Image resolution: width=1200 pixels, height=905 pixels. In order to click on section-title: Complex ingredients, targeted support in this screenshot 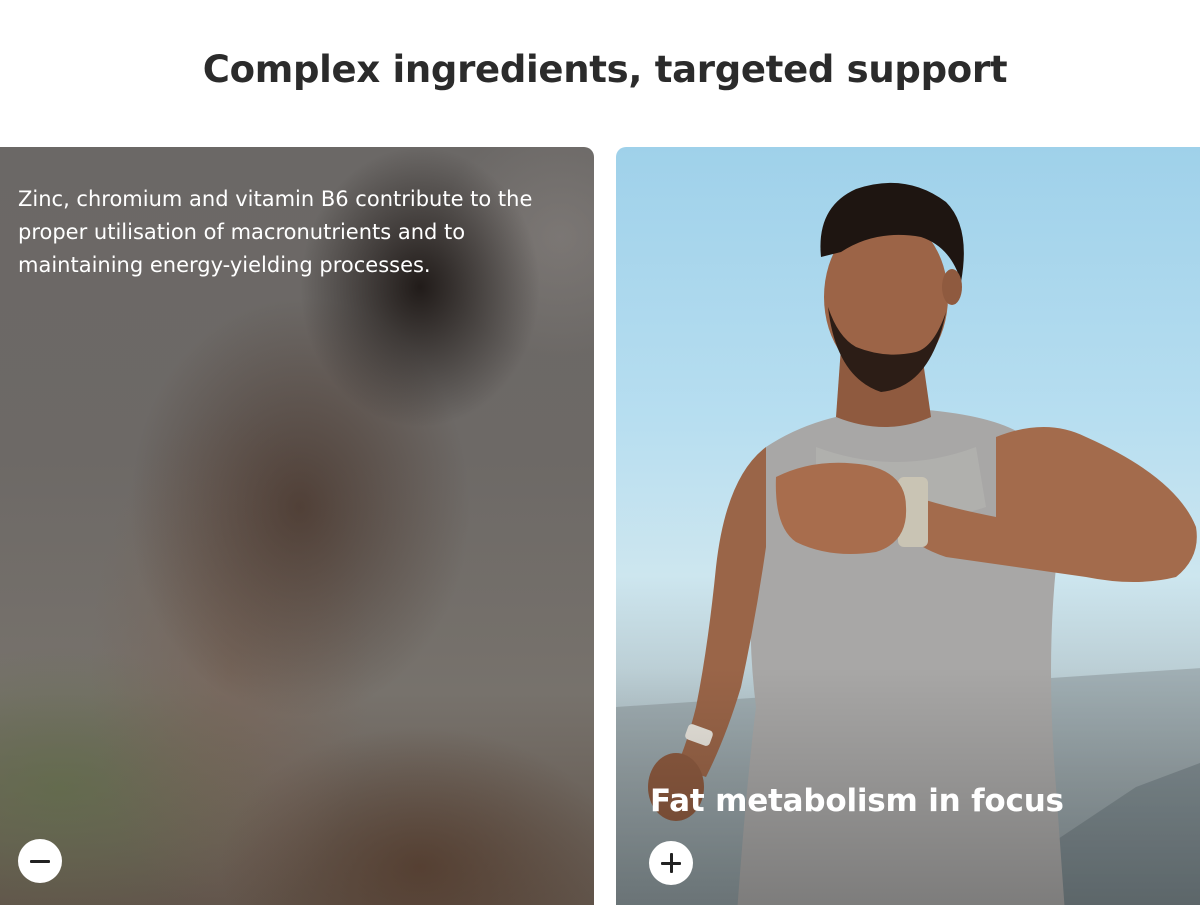, I will do `click(605, 69)`.